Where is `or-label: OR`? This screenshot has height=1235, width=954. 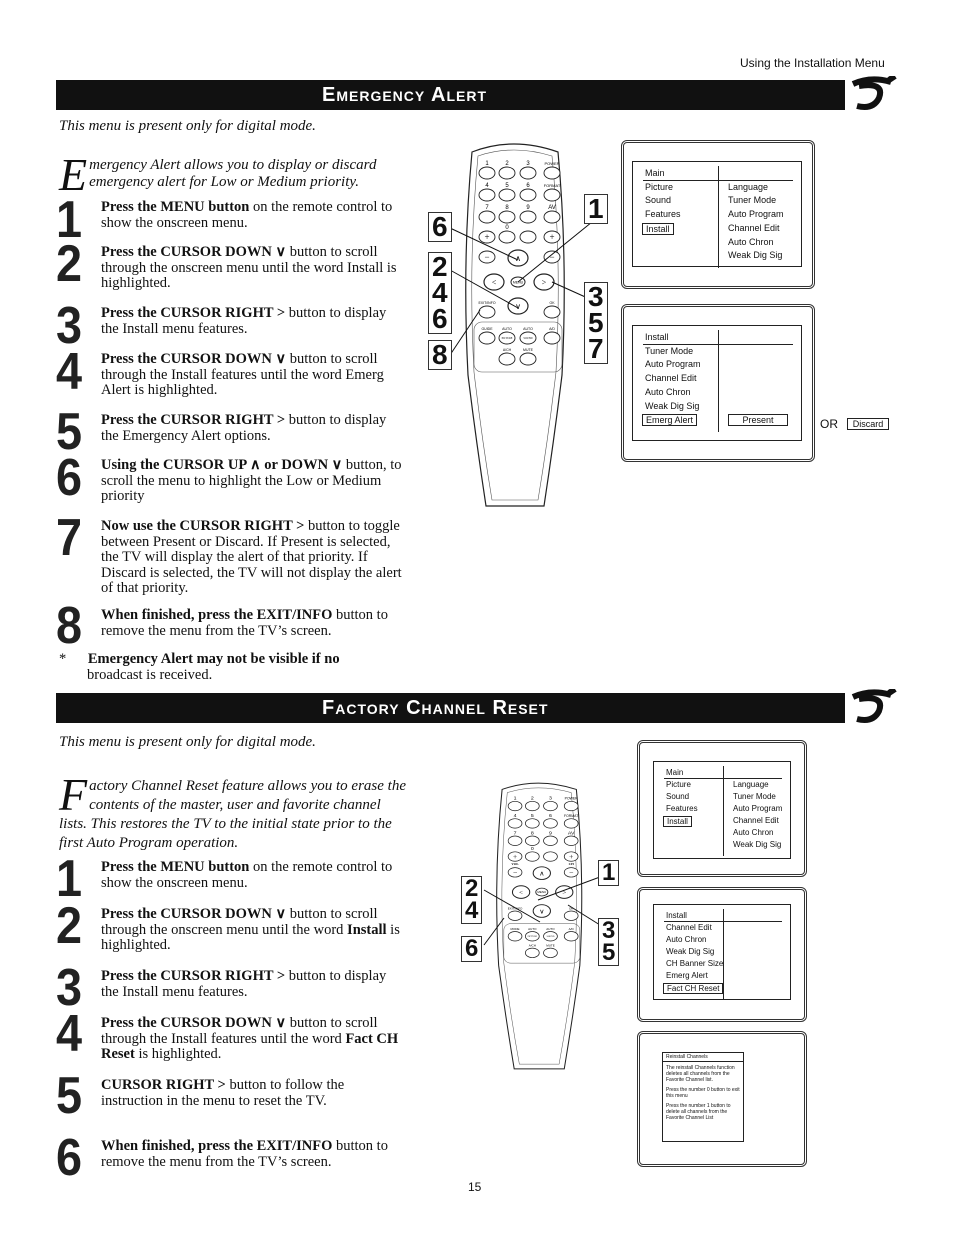 or-label: OR is located at coordinates (829, 424).